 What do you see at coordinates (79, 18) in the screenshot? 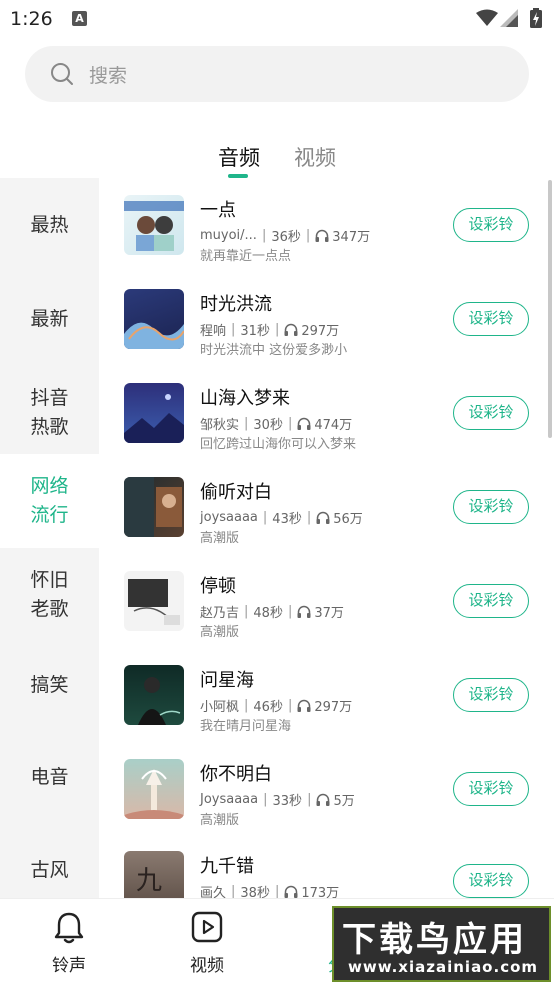
I see `notification-a-icon: A` at bounding box center [79, 18].